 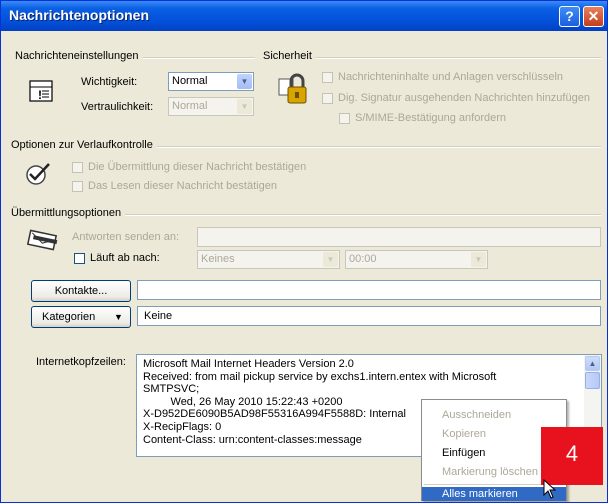 I want to click on sensitivity-select: Normal ▼, so click(x=211, y=106).